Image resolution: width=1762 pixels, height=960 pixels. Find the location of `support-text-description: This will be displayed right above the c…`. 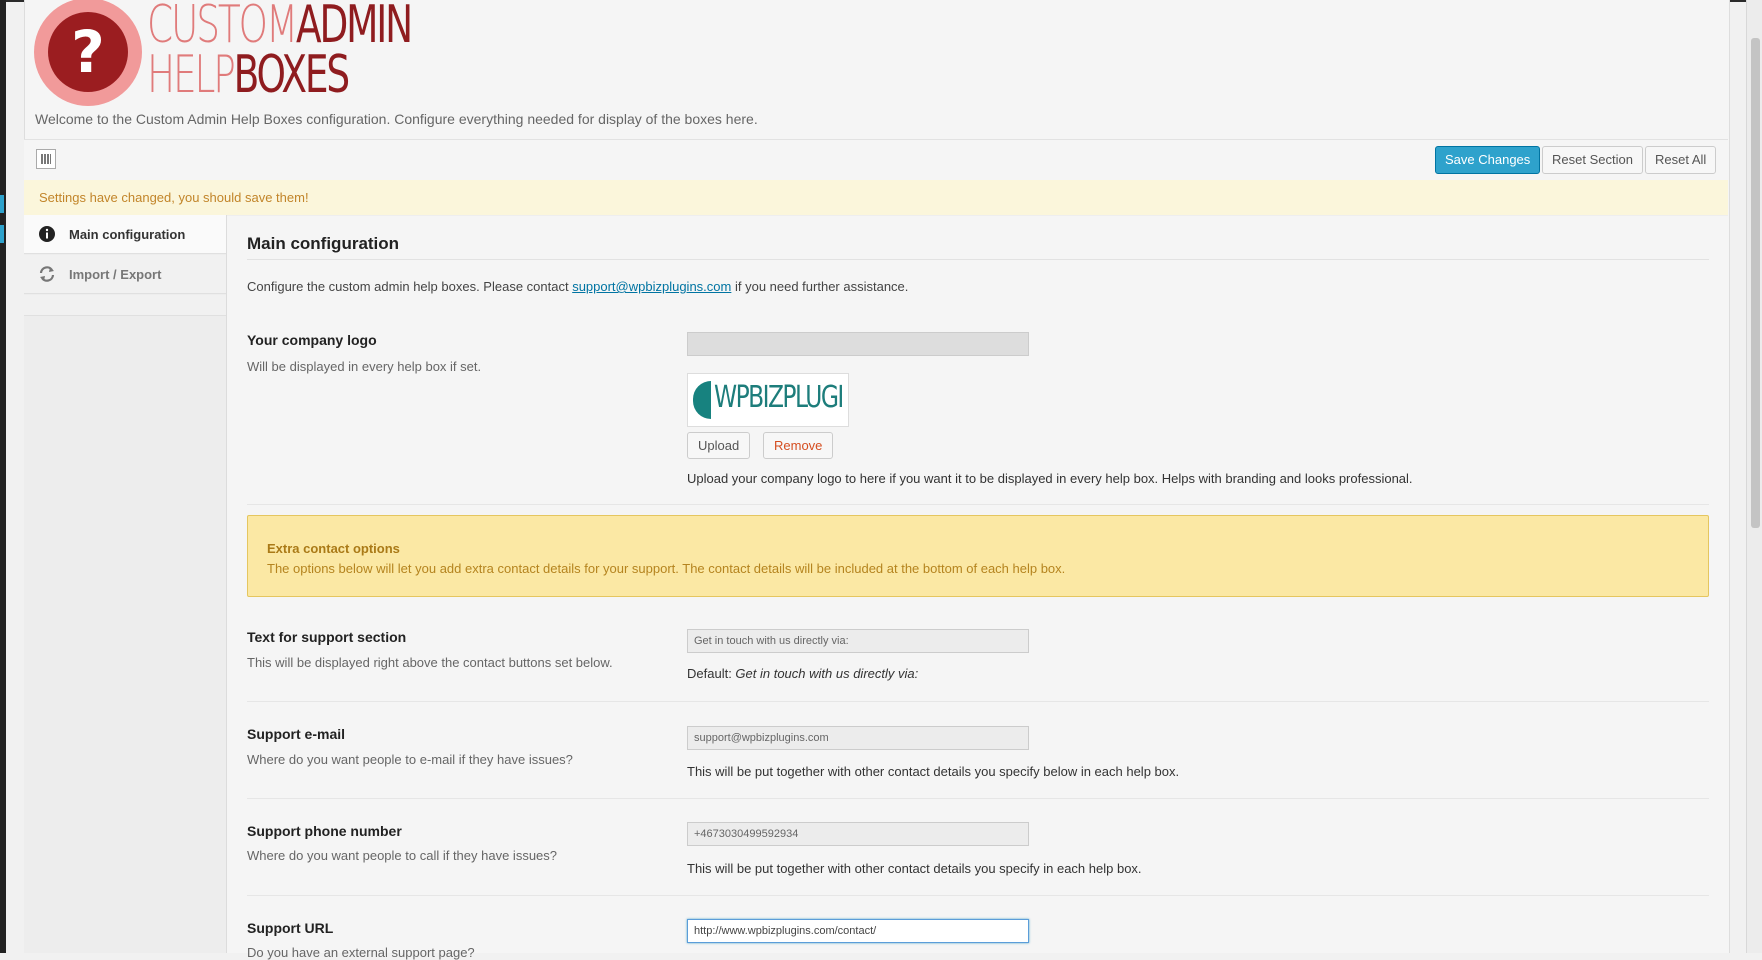

support-text-description: This will be displayed right above the c… is located at coordinates (430, 662).